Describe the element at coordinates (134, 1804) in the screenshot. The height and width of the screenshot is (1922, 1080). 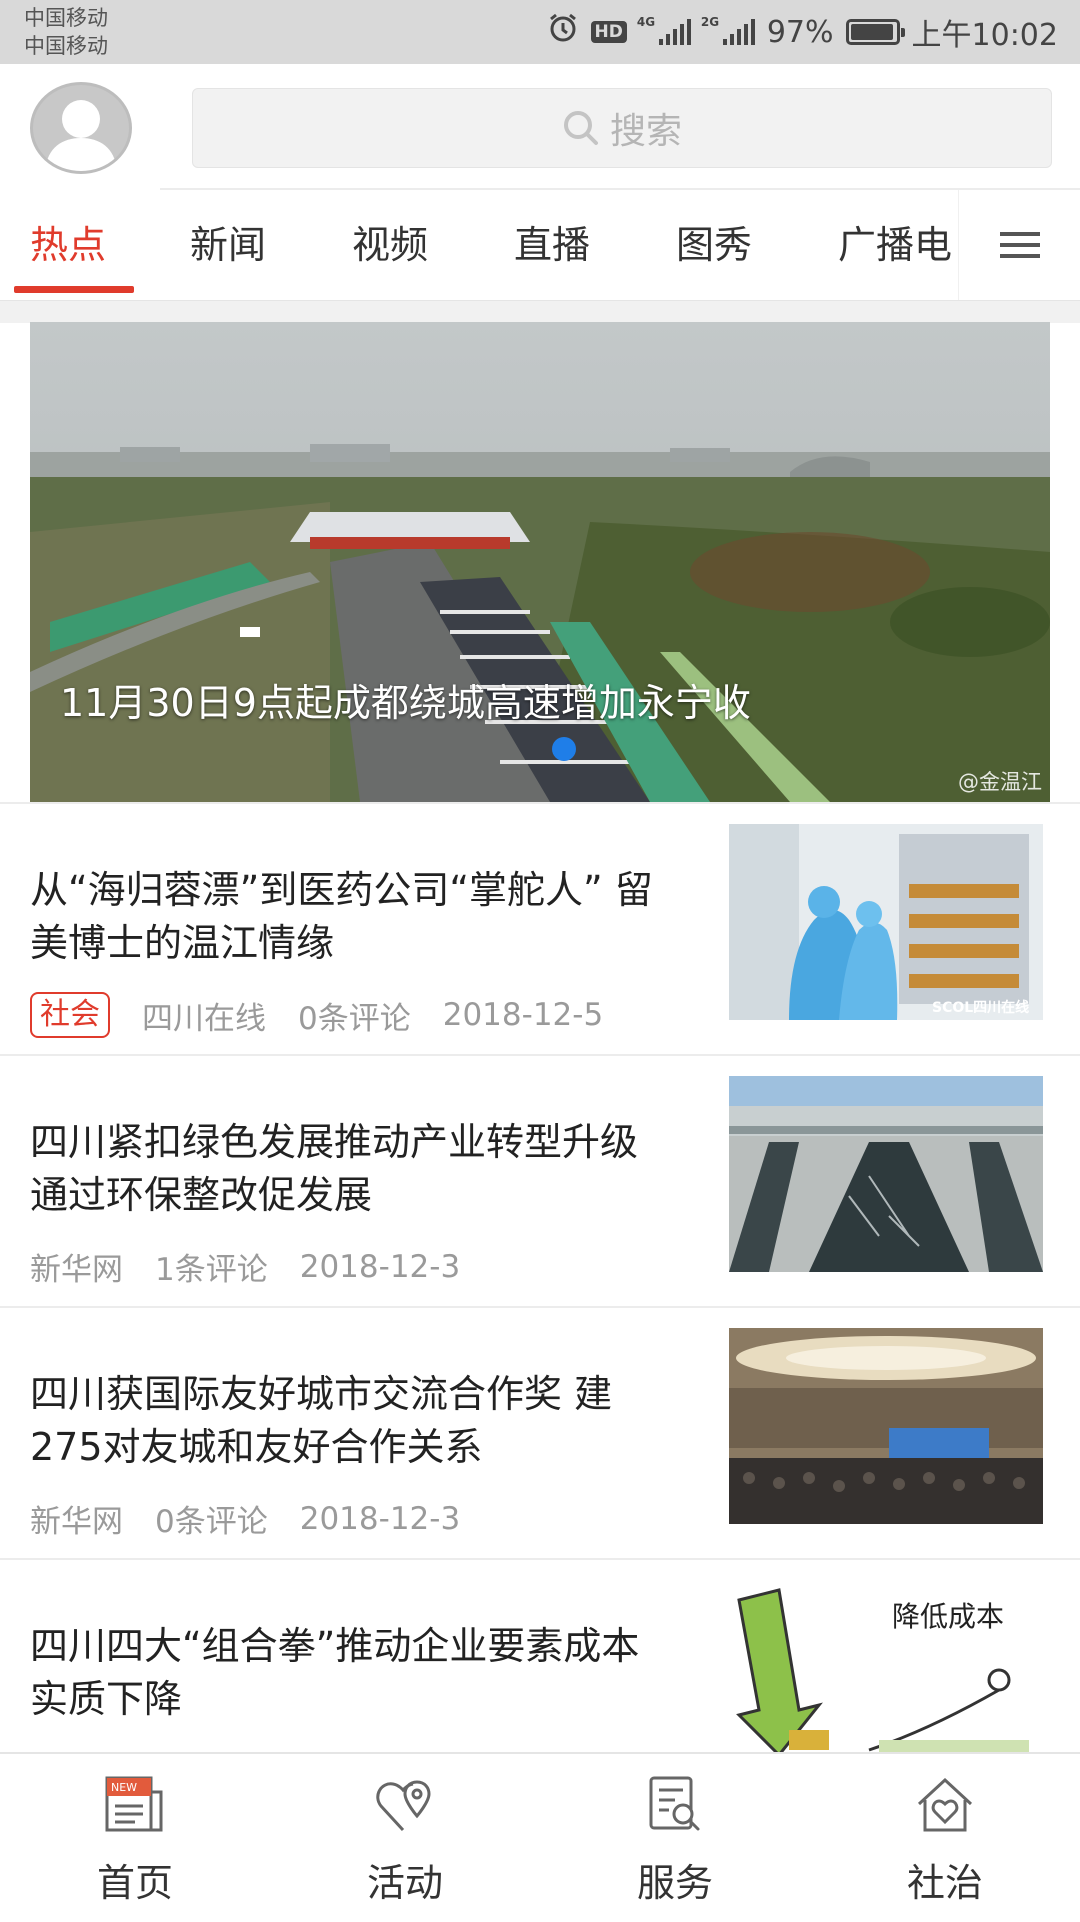
I see `newspaper-icon: NEW` at that location.